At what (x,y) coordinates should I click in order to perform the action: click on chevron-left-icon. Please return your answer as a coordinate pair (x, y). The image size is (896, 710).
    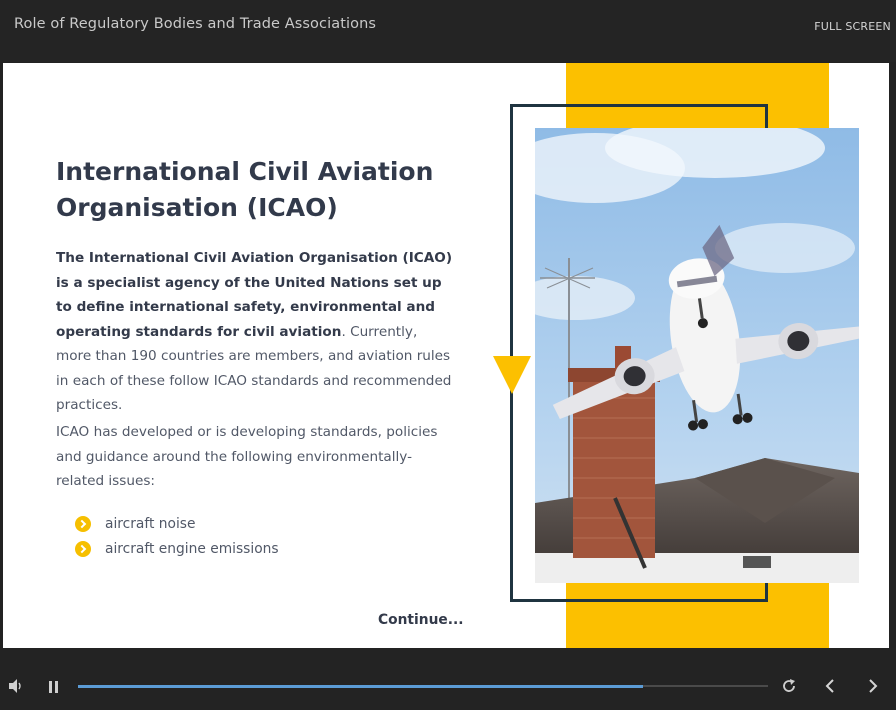
    Looking at the image, I should click on (830, 688).